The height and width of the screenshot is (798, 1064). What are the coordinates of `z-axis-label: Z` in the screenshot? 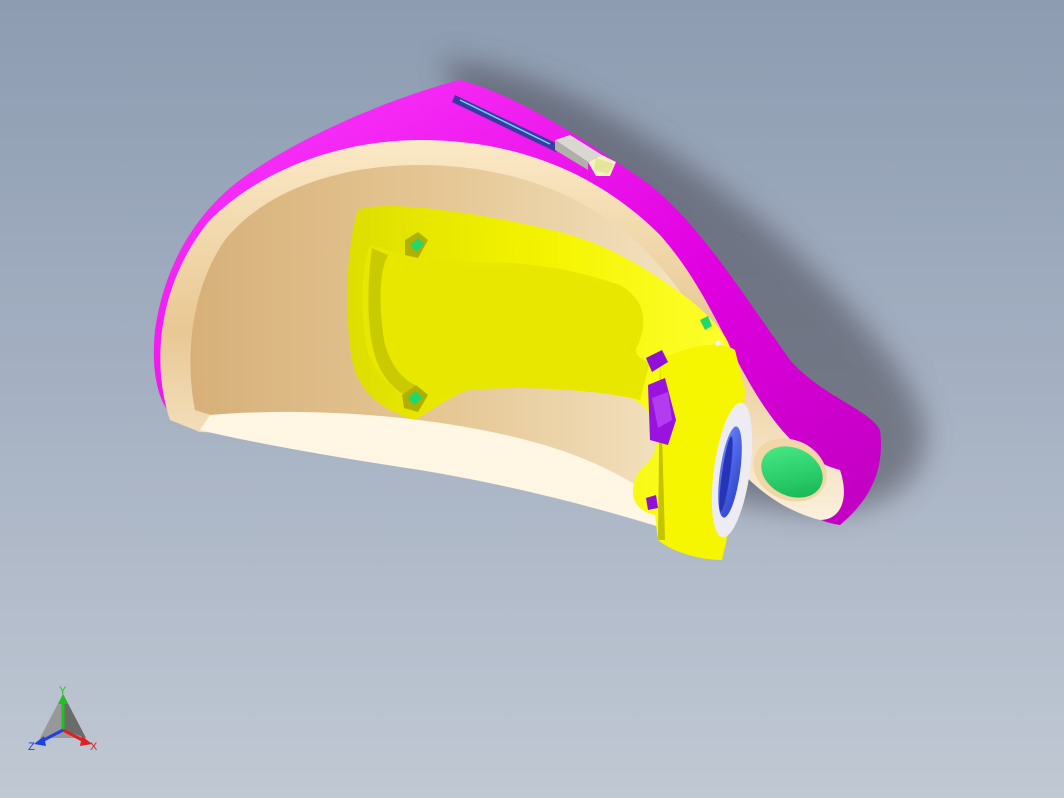 It's located at (31, 747).